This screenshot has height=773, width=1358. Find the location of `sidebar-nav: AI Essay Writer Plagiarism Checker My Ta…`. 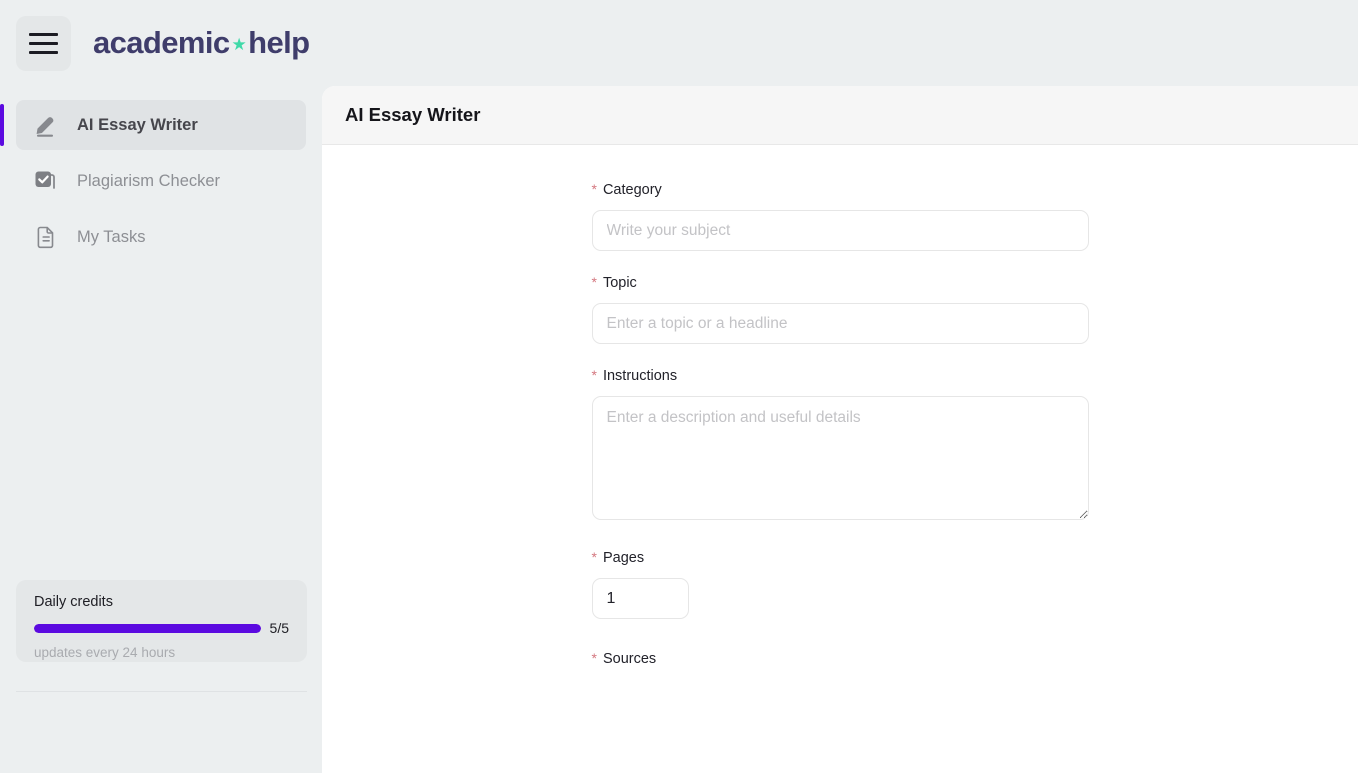

sidebar-nav: AI Essay Writer Plagiarism Checker My Ta… is located at coordinates (161, 174).